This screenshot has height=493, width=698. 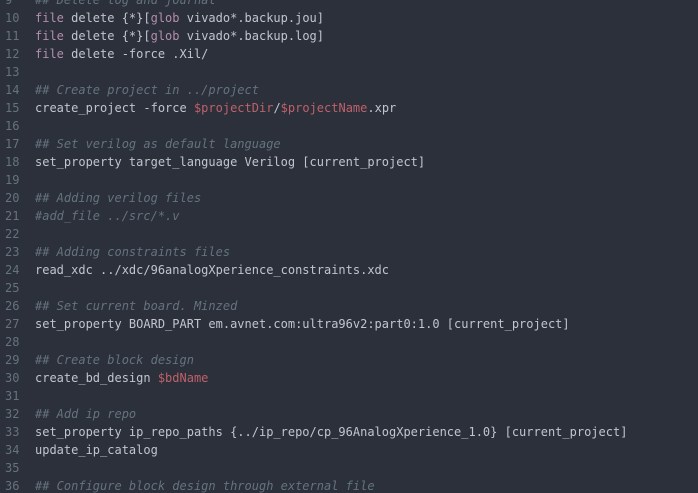 What do you see at coordinates (12, 126) in the screenshot?
I see `line-number: 16` at bounding box center [12, 126].